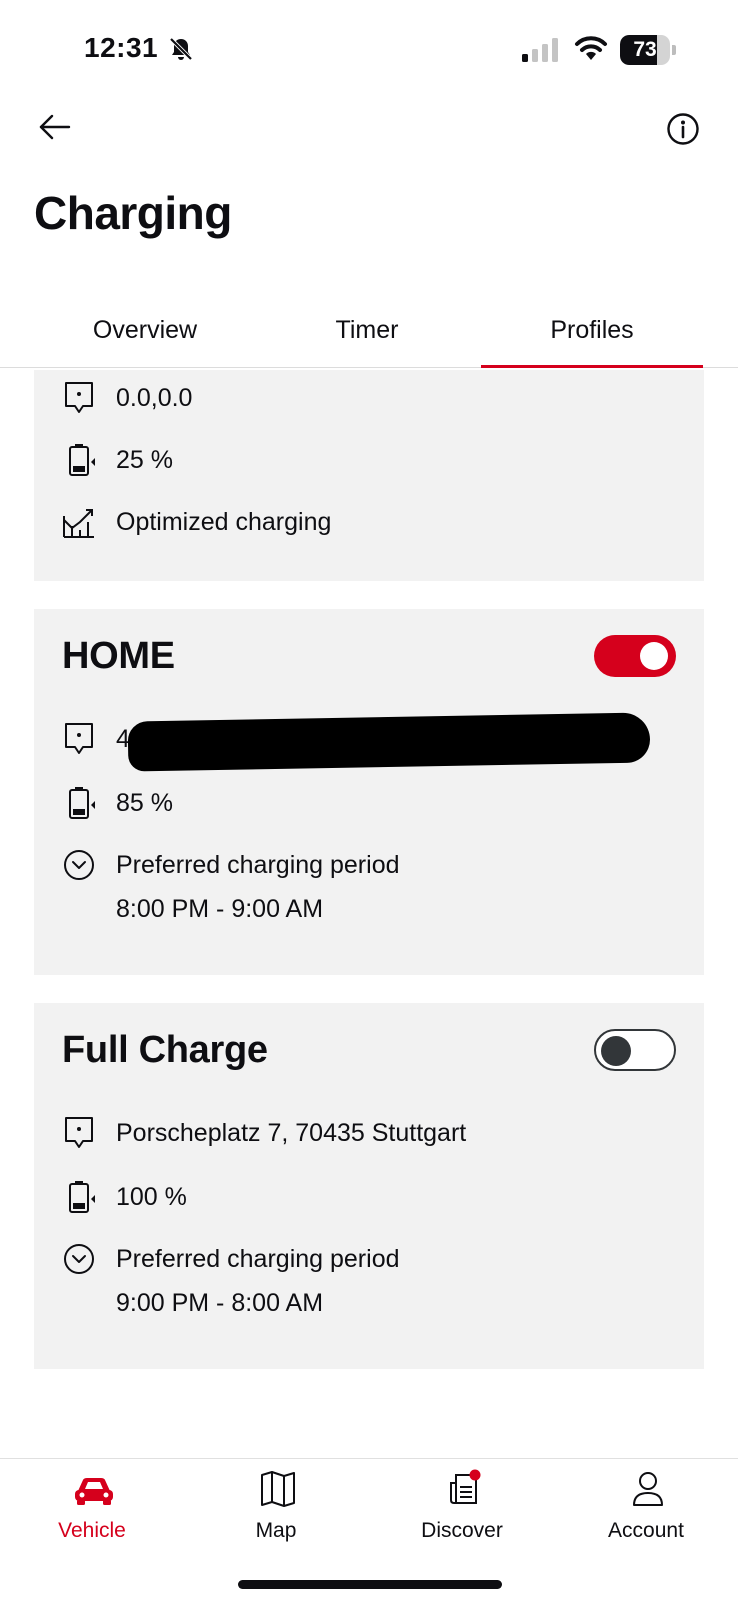 Image resolution: width=738 pixels, height=1600 pixels. Describe the element at coordinates (133, 213) in the screenshot. I see `page-title: Charging` at that location.